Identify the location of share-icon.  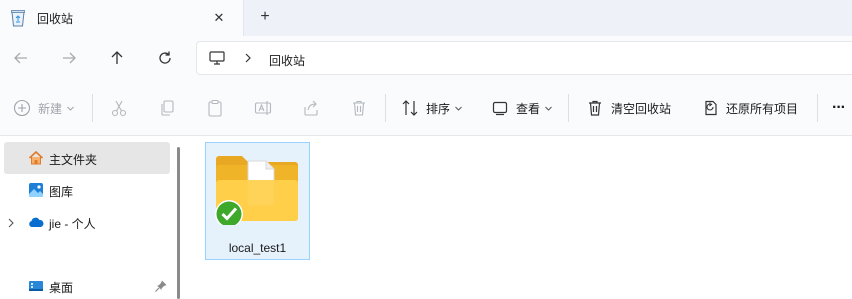
(311, 108).